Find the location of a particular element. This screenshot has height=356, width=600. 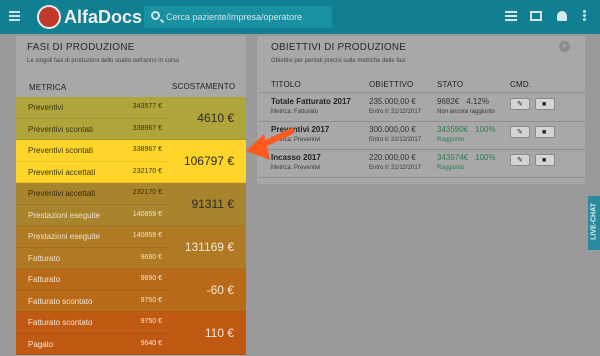

state-value: 343574€ is located at coordinates (453, 157).